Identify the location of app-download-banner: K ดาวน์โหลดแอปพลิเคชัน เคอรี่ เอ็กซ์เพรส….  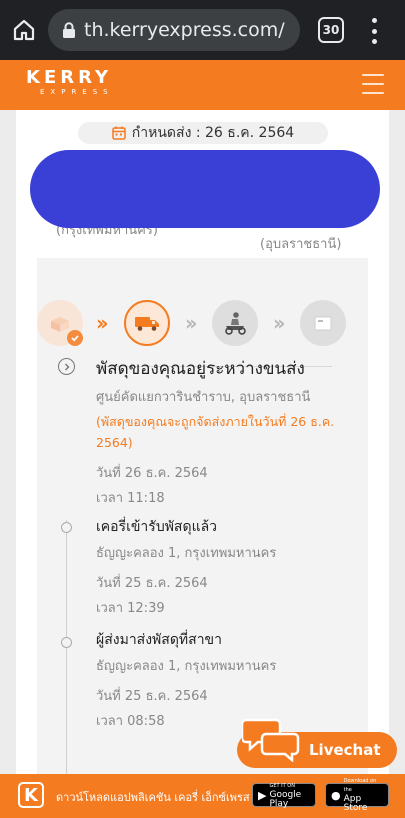
(202, 796).